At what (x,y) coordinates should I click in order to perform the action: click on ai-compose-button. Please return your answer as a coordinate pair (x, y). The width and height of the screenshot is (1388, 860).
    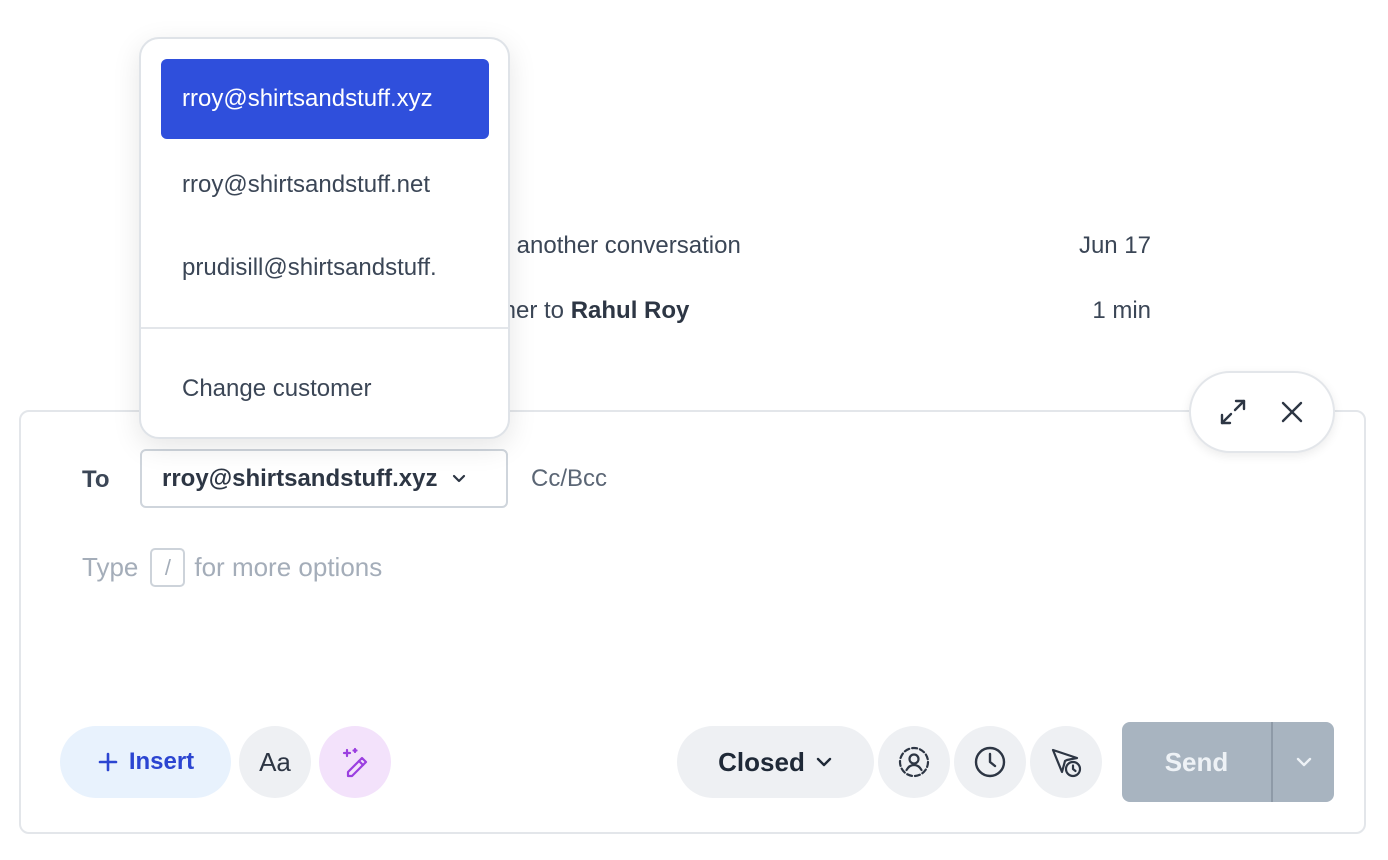
    Looking at the image, I should click on (355, 762).